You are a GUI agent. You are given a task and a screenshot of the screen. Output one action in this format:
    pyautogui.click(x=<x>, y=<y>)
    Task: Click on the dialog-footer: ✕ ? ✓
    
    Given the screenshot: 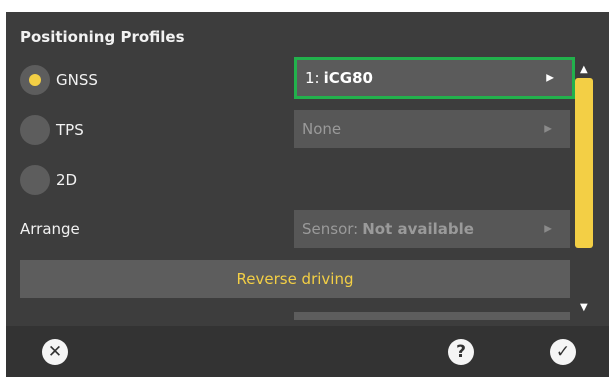 What is the action you would take?
    pyautogui.click(x=307, y=351)
    